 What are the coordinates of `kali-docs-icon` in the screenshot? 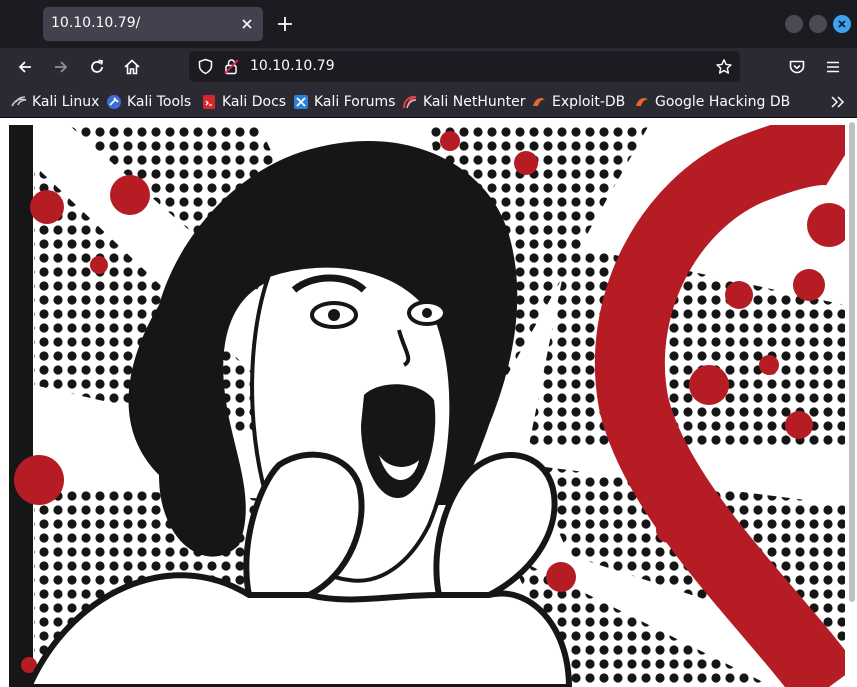 It's located at (209, 102).